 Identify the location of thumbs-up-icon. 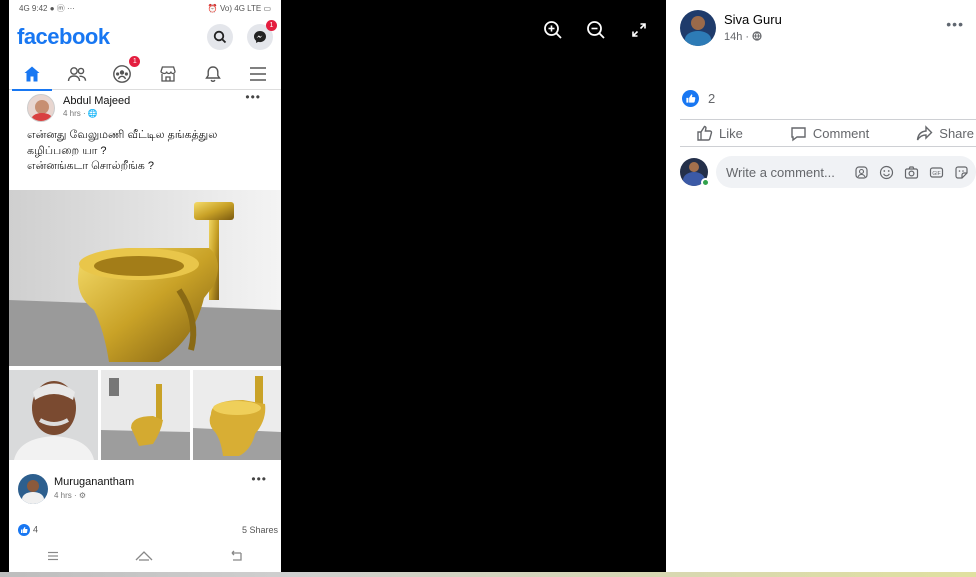
(705, 133).